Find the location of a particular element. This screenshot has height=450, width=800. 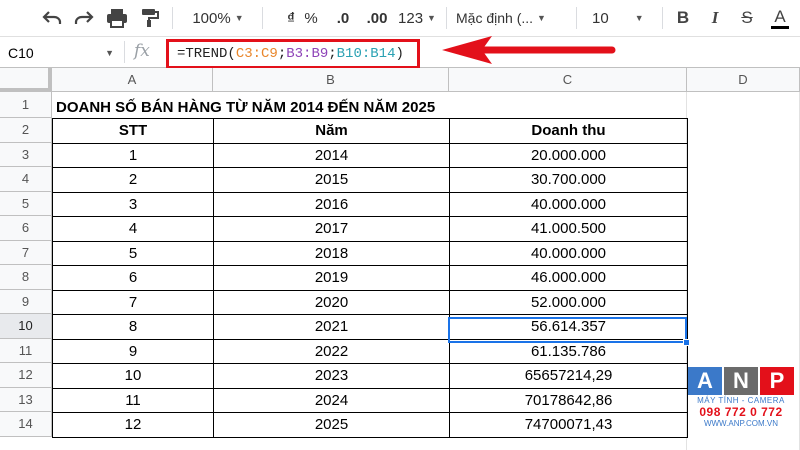

select-all-corner is located at coordinates (26, 80).